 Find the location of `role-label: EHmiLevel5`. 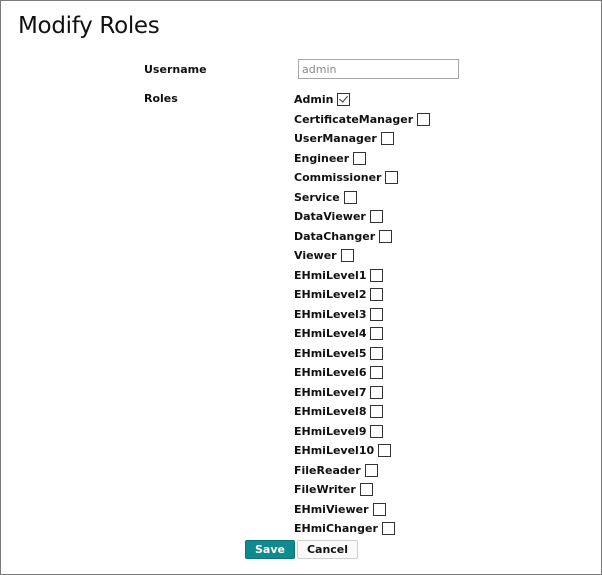

role-label: EHmiLevel5 is located at coordinates (330, 353).